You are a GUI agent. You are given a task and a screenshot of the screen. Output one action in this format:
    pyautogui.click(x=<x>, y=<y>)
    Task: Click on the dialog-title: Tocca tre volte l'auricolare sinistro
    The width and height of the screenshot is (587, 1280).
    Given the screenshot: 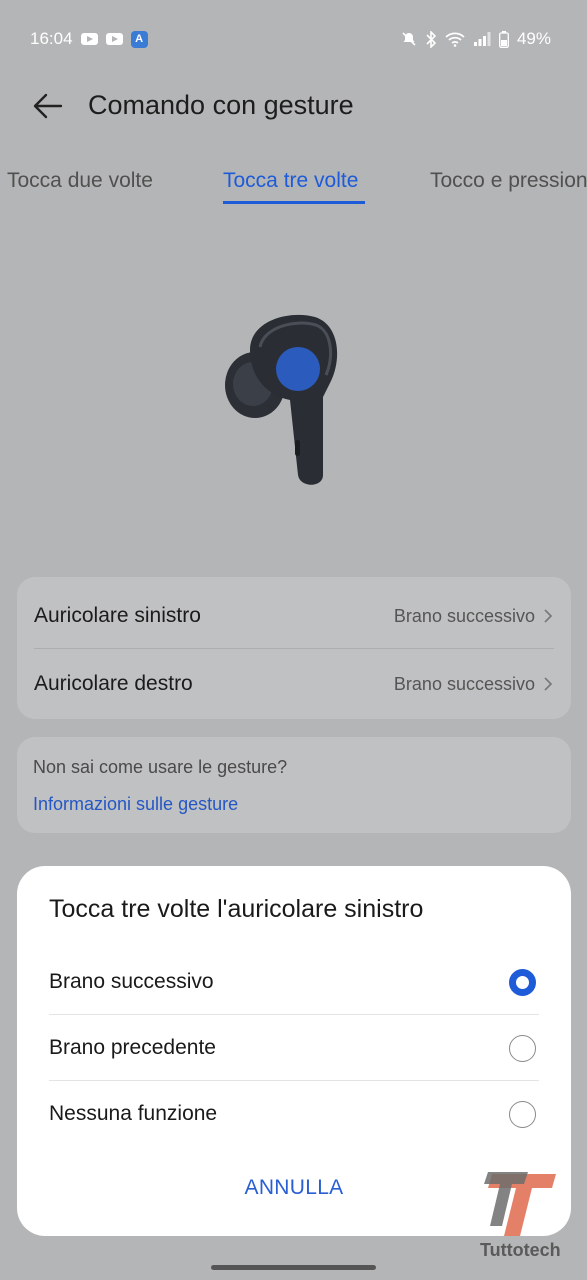 What is the action you would take?
    pyautogui.click(x=236, y=909)
    